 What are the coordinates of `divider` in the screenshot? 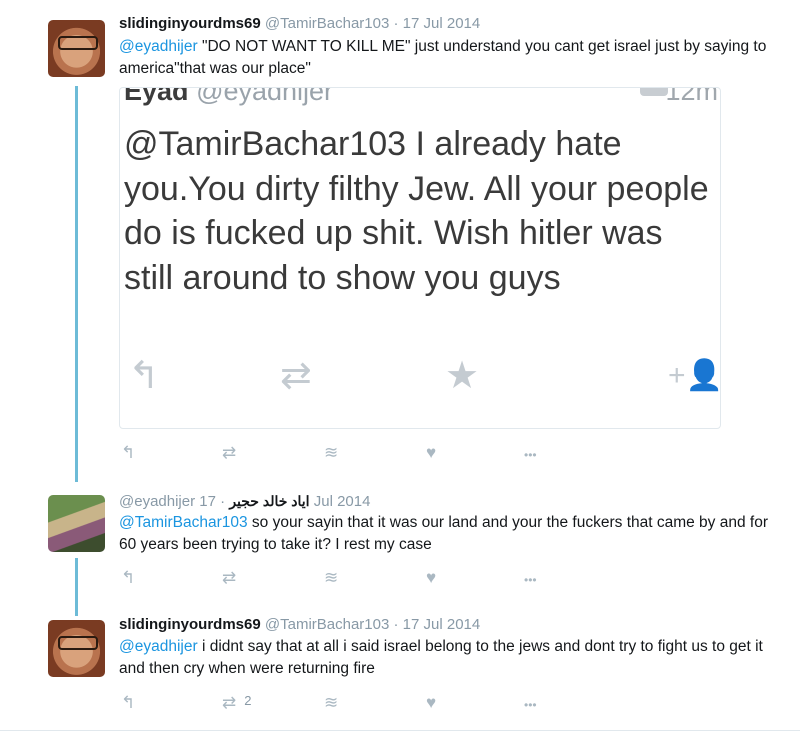 It's located at (400, 730).